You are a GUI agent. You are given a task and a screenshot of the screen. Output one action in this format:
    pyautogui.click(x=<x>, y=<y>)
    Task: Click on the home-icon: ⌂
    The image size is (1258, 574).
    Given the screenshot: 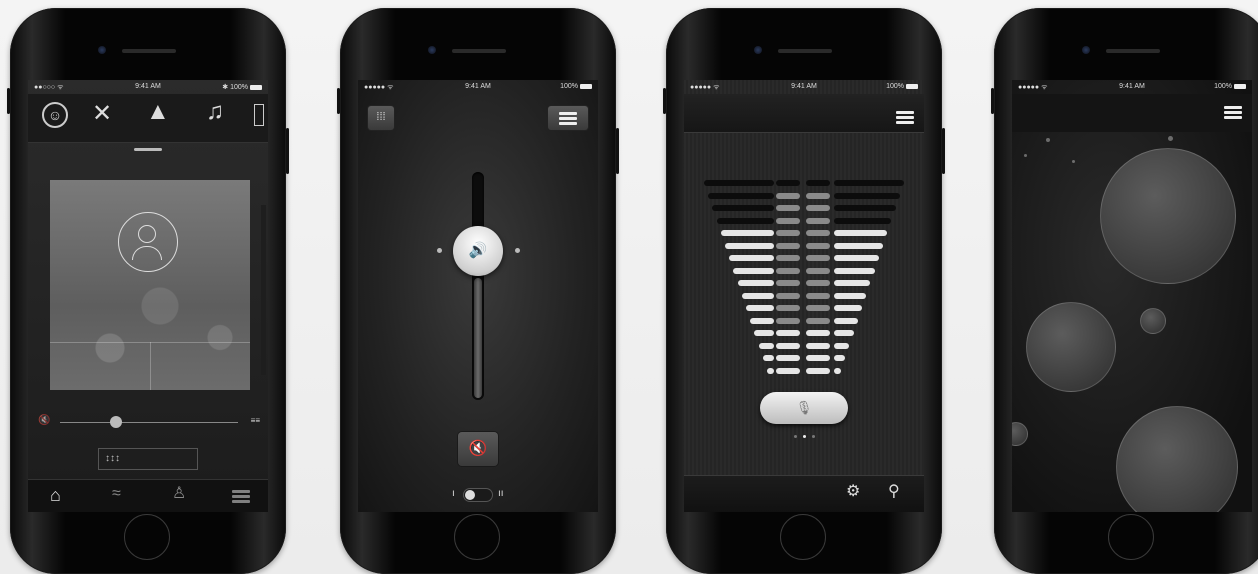 What is the action you would take?
    pyautogui.click(x=55, y=495)
    